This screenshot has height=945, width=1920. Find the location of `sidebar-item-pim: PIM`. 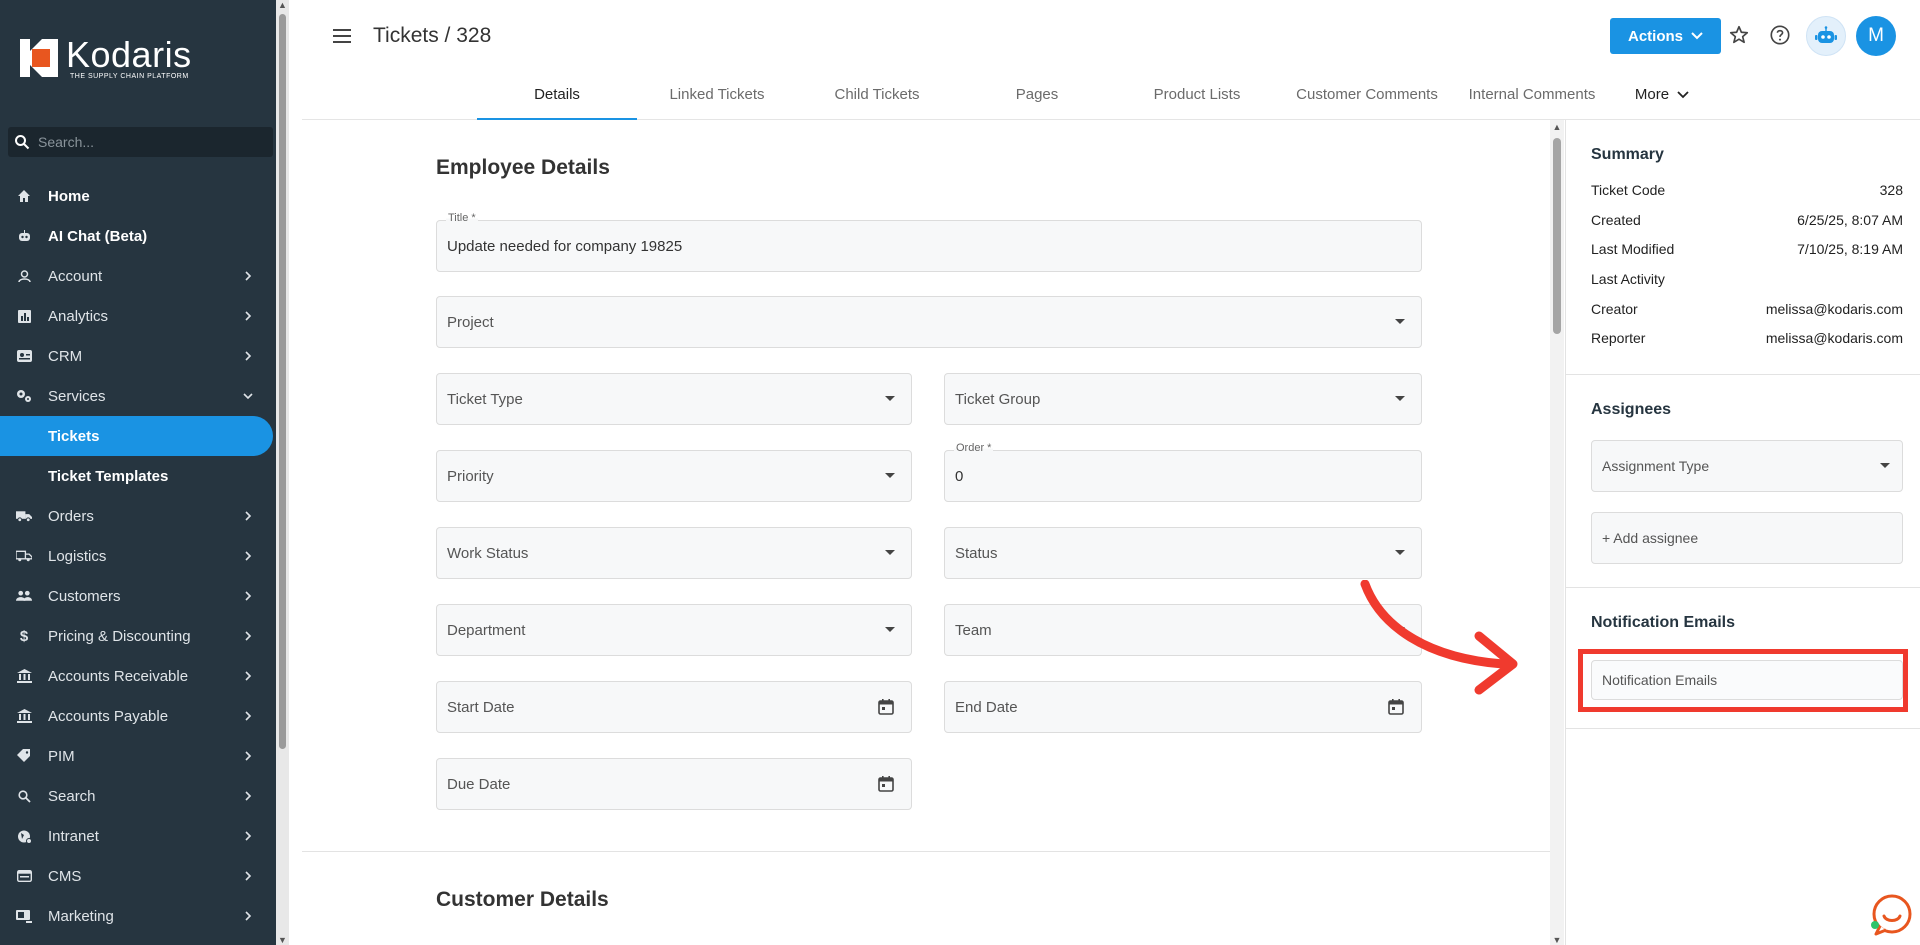

sidebar-item-pim: PIM is located at coordinates (138, 756).